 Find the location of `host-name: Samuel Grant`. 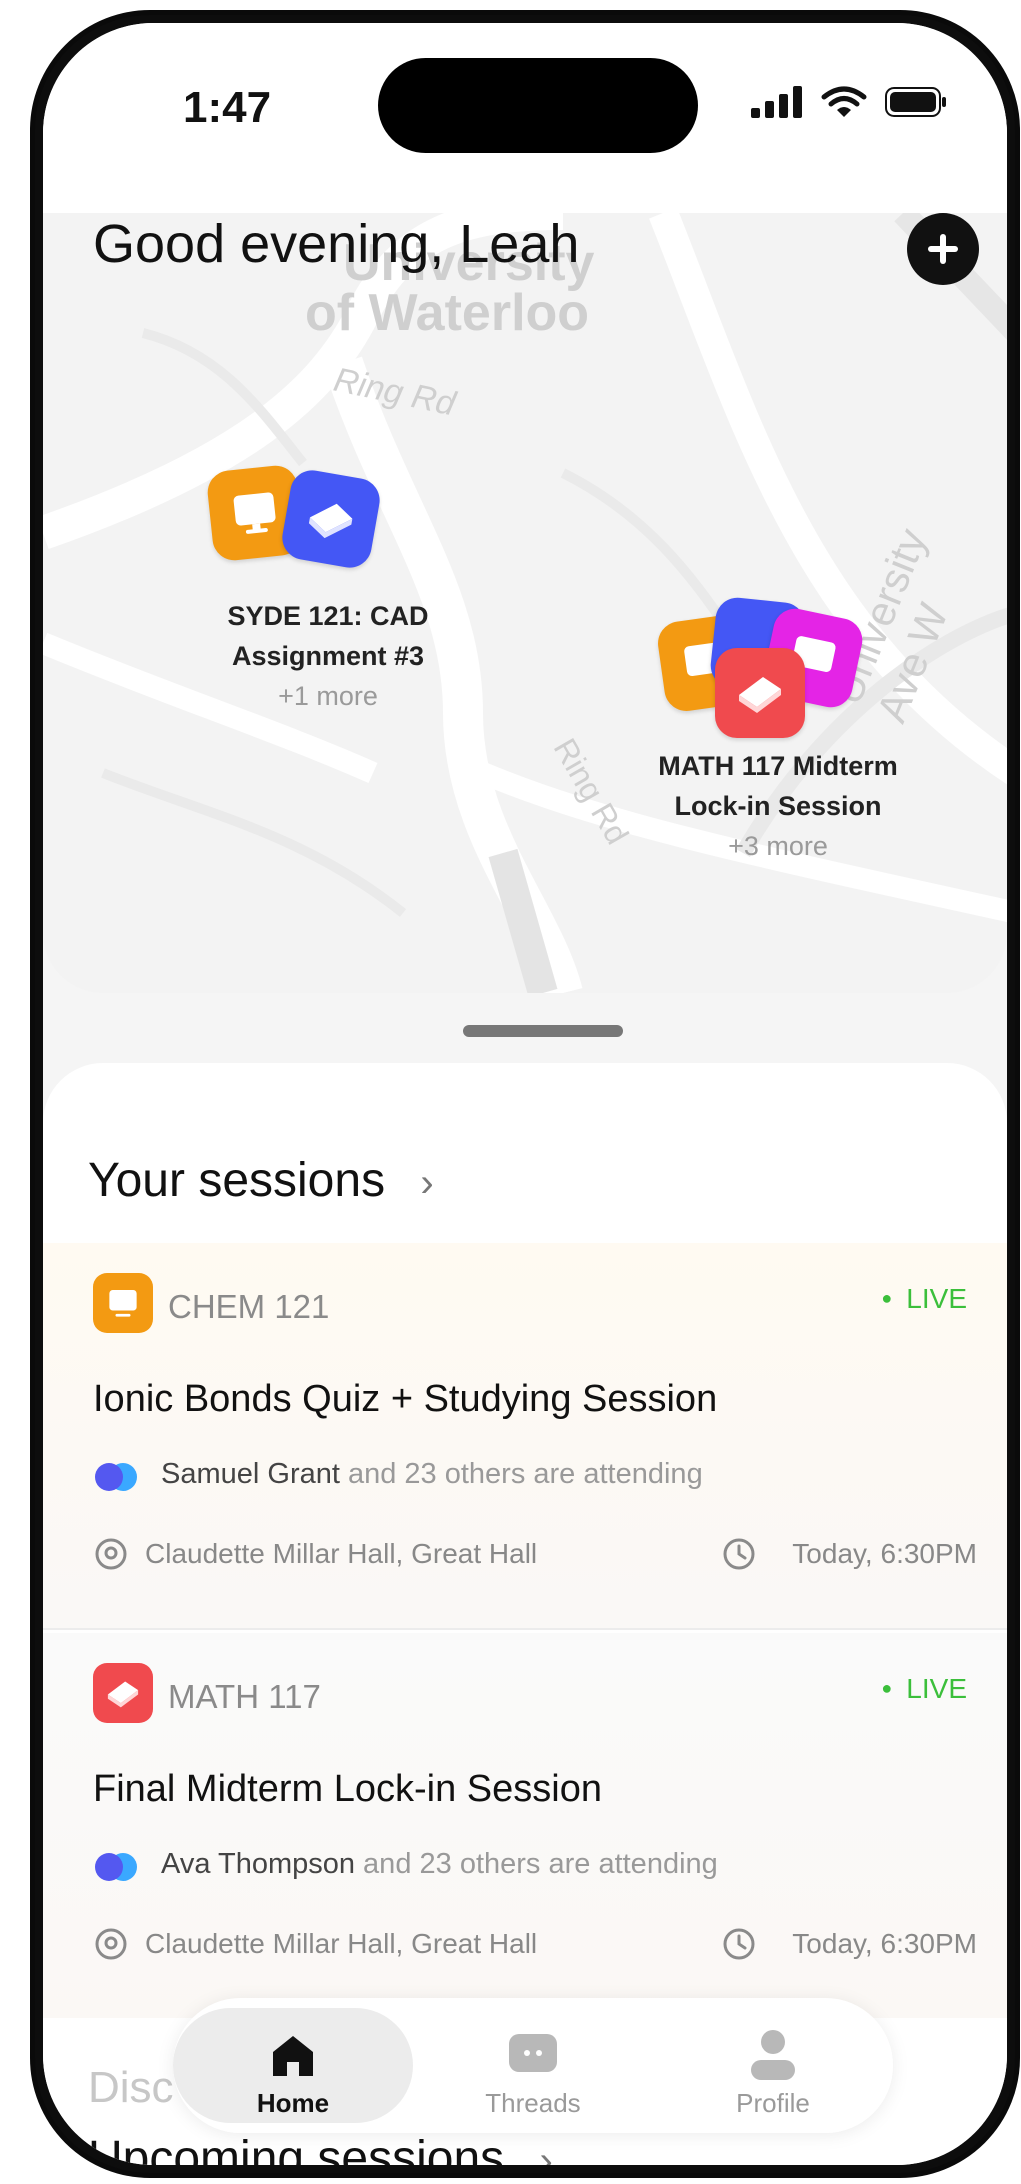

host-name: Samuel Grant is located at coordinates (250, 1474).